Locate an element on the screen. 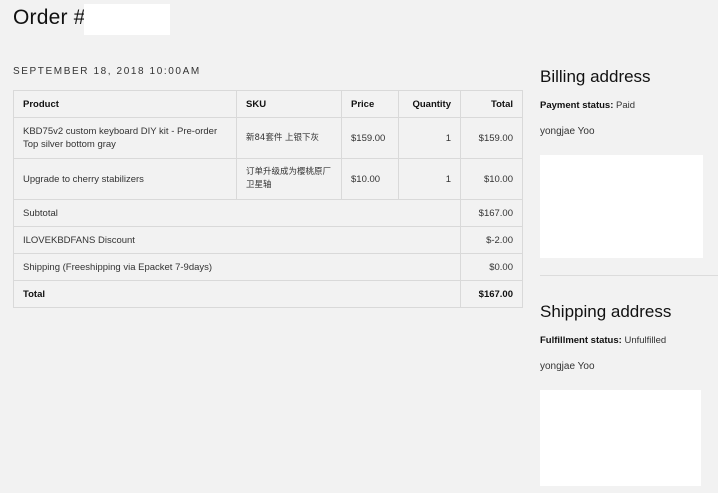 The image size is (718, 493). order-date: SEPTEMBER 18, 2018 10:00AM is located at coordinates (107, 71).